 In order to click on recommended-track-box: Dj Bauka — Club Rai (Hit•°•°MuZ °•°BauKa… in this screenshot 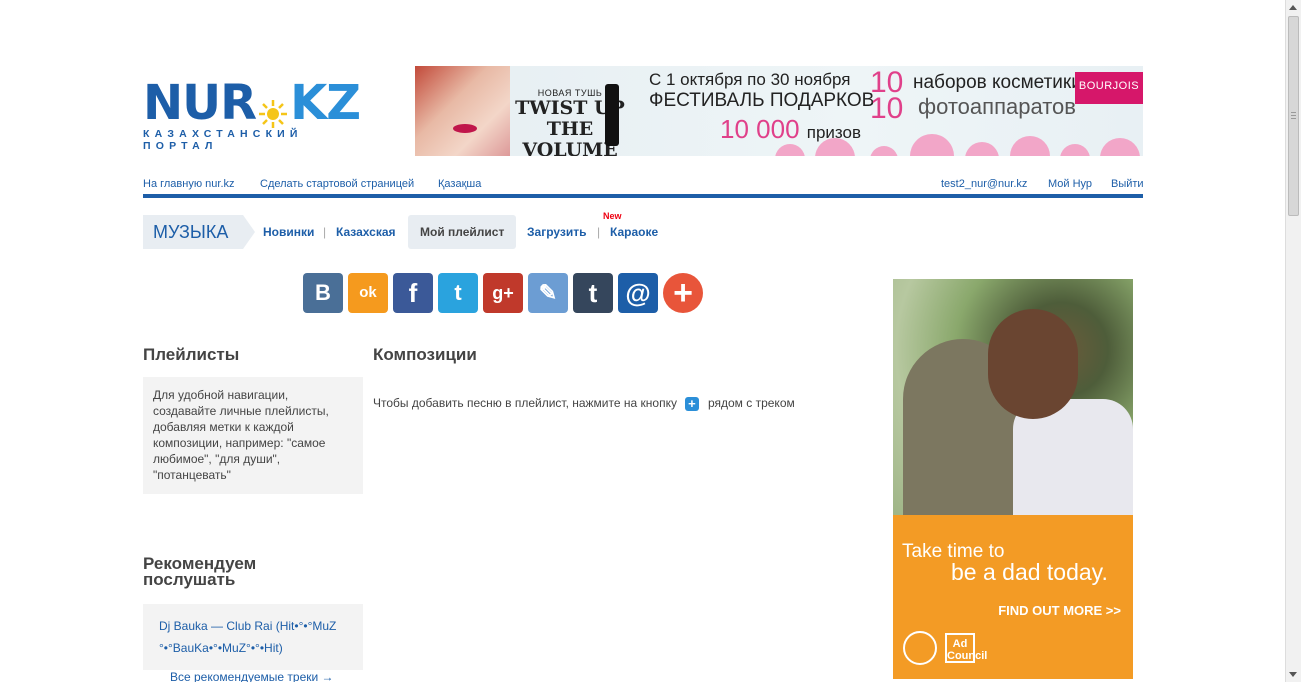, I will do `click(253, 637)`.